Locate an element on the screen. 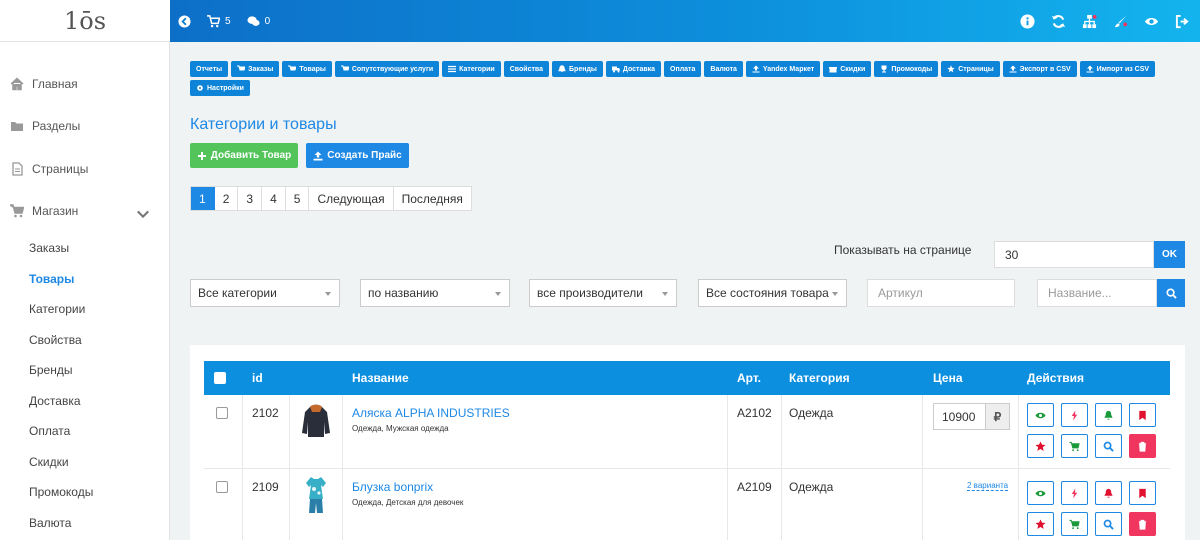  sidebar-item-home: Главная is located at coordinates (85, 84).